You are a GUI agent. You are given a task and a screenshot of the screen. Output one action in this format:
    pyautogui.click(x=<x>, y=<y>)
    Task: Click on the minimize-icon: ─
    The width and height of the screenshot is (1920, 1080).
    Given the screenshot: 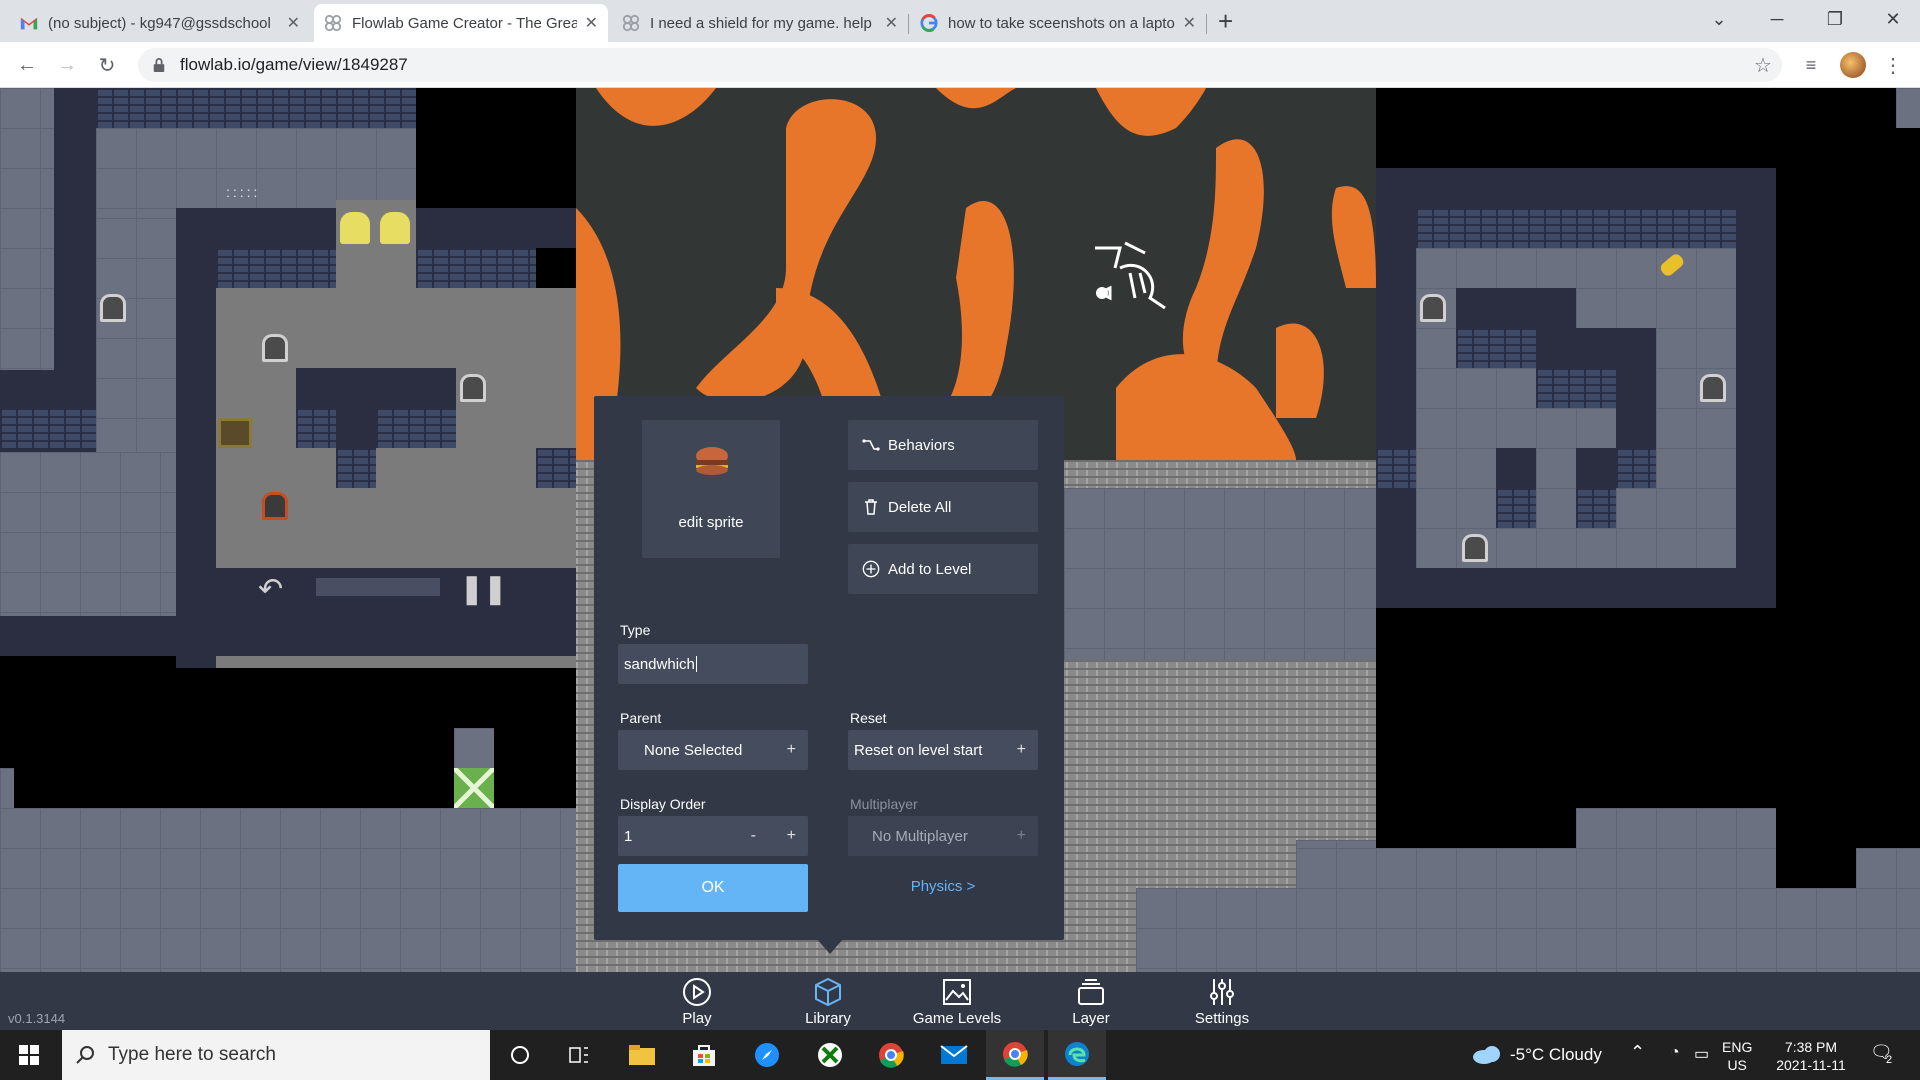 What is the action you would take?
    pyautogui.click(x=1777, y=19)
    